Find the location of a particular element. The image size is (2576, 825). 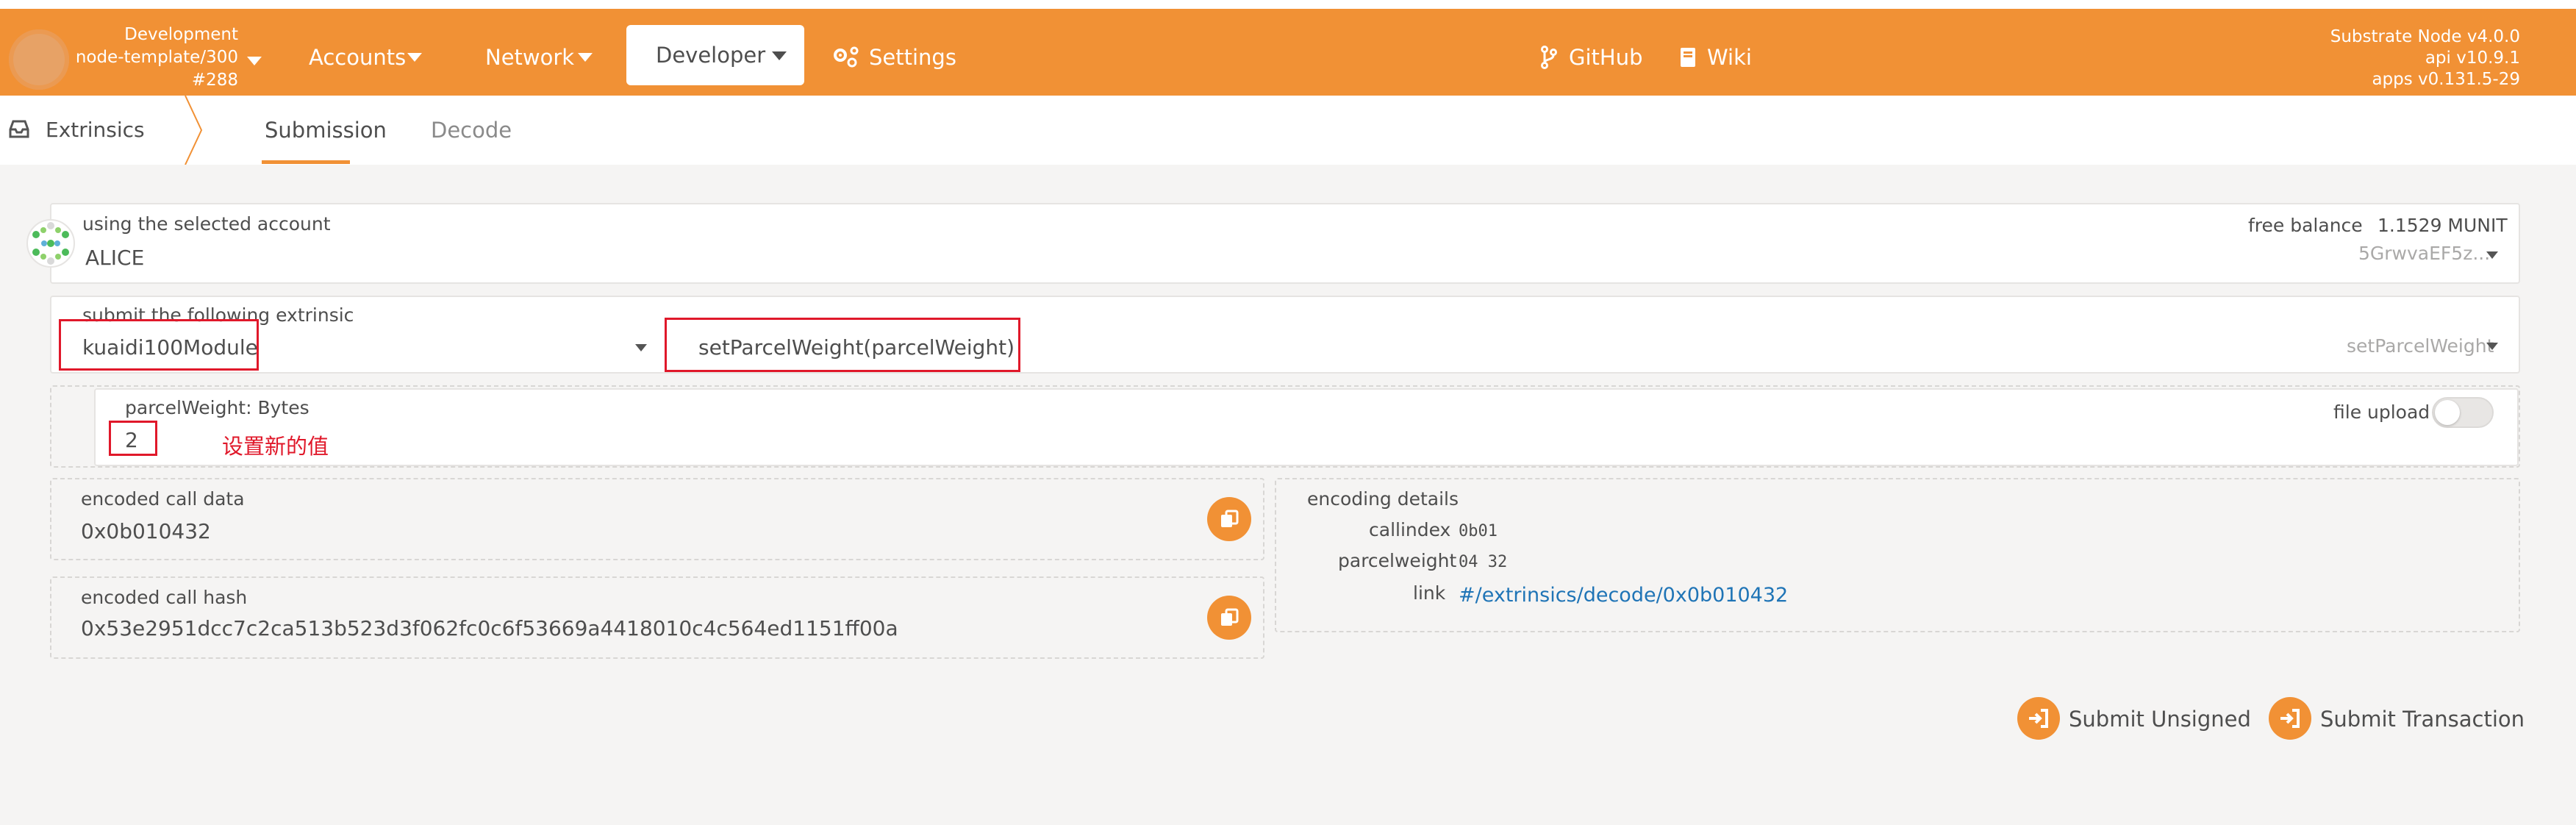

chain-logo is located at coordinates (39, 60).